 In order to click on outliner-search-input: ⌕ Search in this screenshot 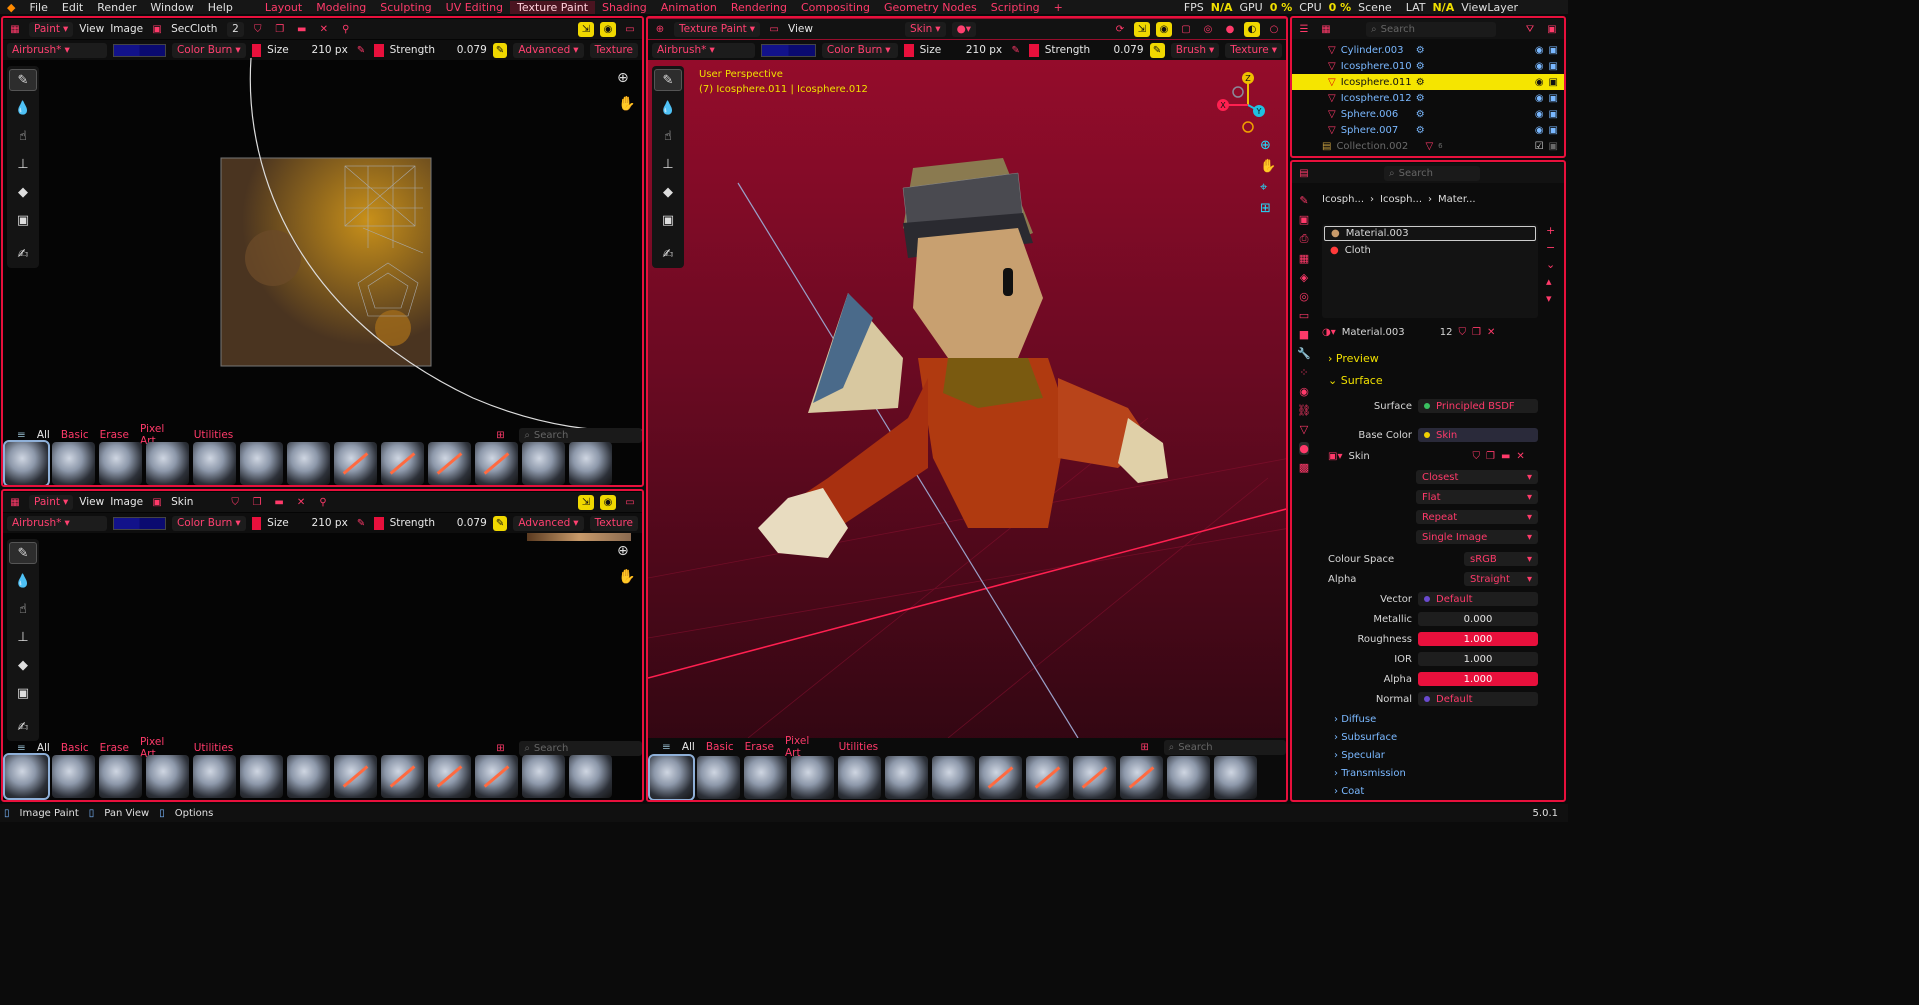, I will do `click(1431, 29)`.